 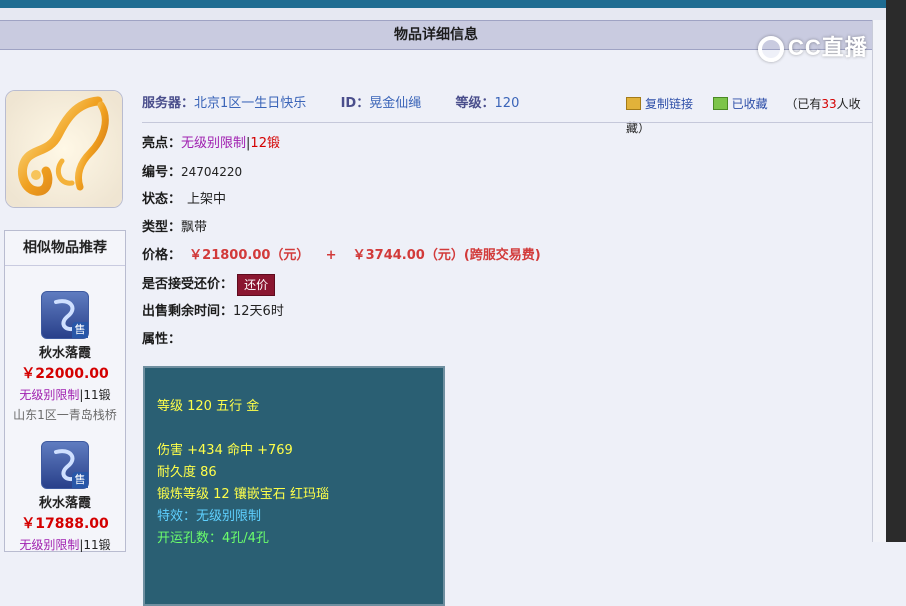 I want to click on highlight-b: 12锻, so click(x=265, y=143).